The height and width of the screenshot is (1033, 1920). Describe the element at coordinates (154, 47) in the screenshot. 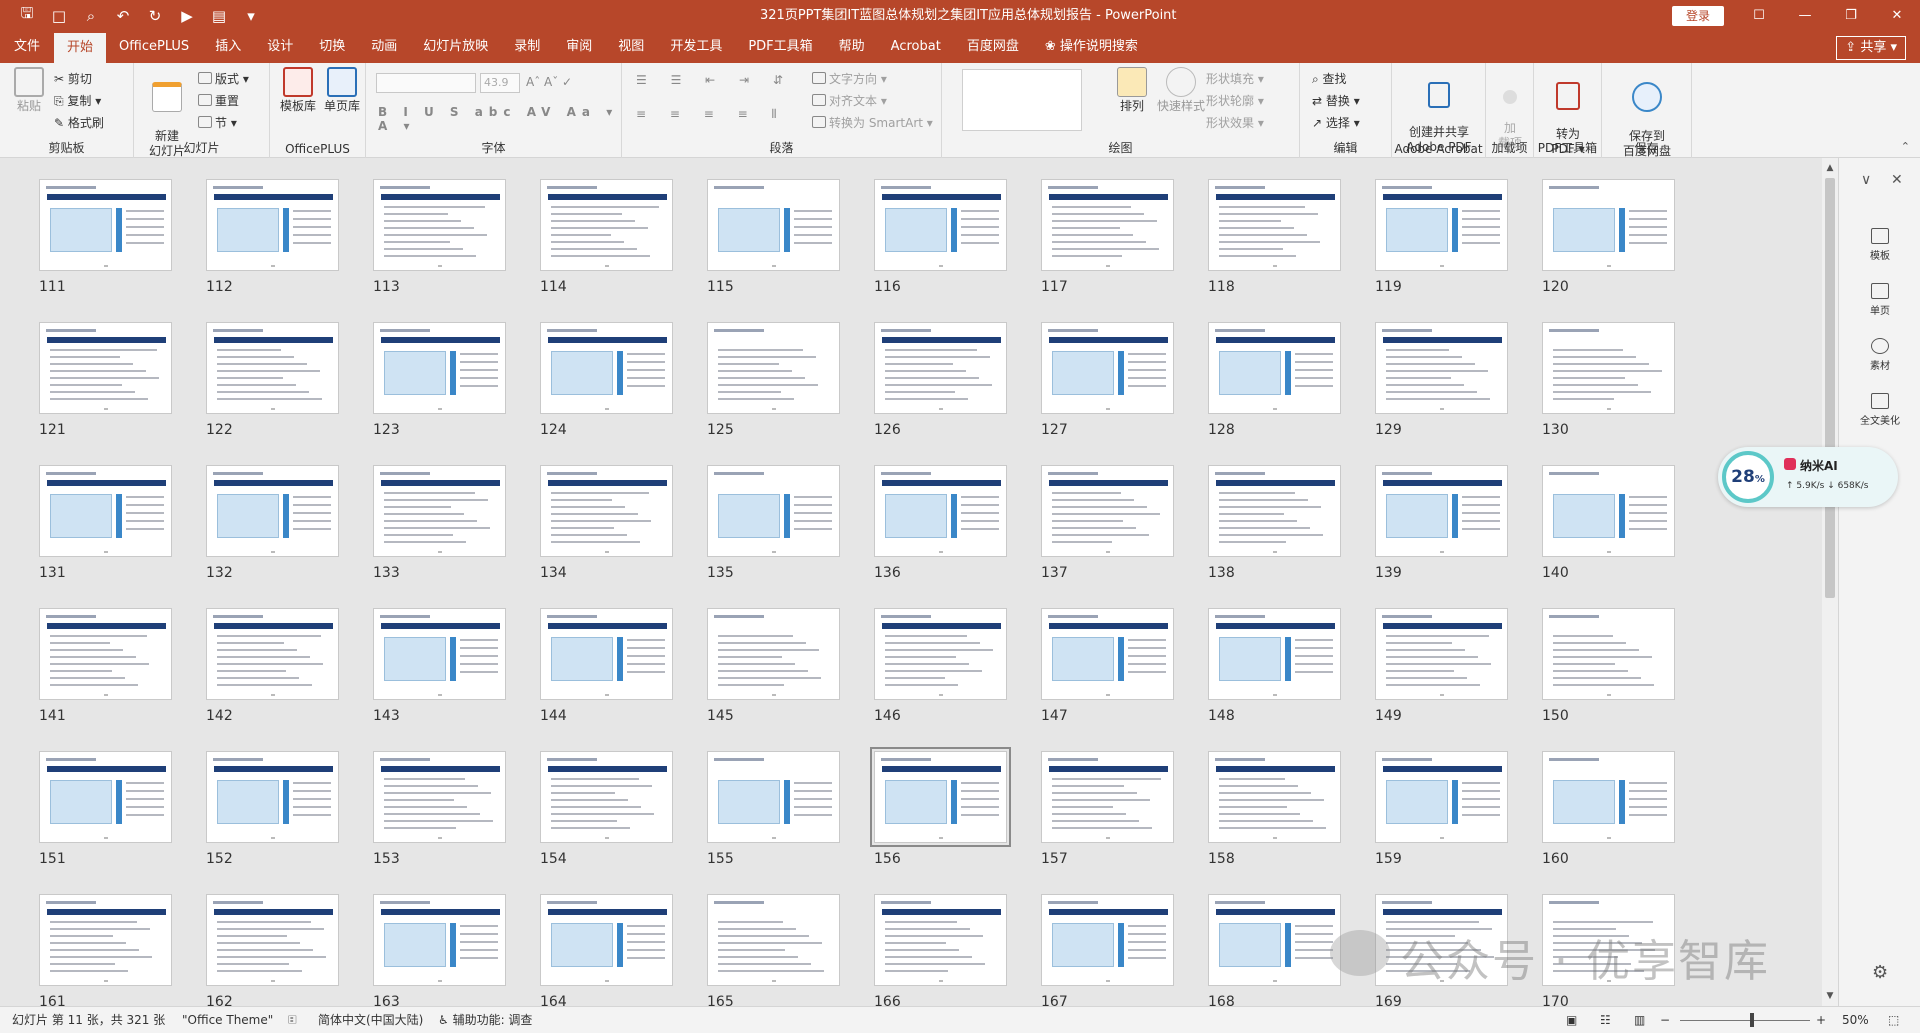

I see `tab-officeplus: OfficePLUS` at that location.